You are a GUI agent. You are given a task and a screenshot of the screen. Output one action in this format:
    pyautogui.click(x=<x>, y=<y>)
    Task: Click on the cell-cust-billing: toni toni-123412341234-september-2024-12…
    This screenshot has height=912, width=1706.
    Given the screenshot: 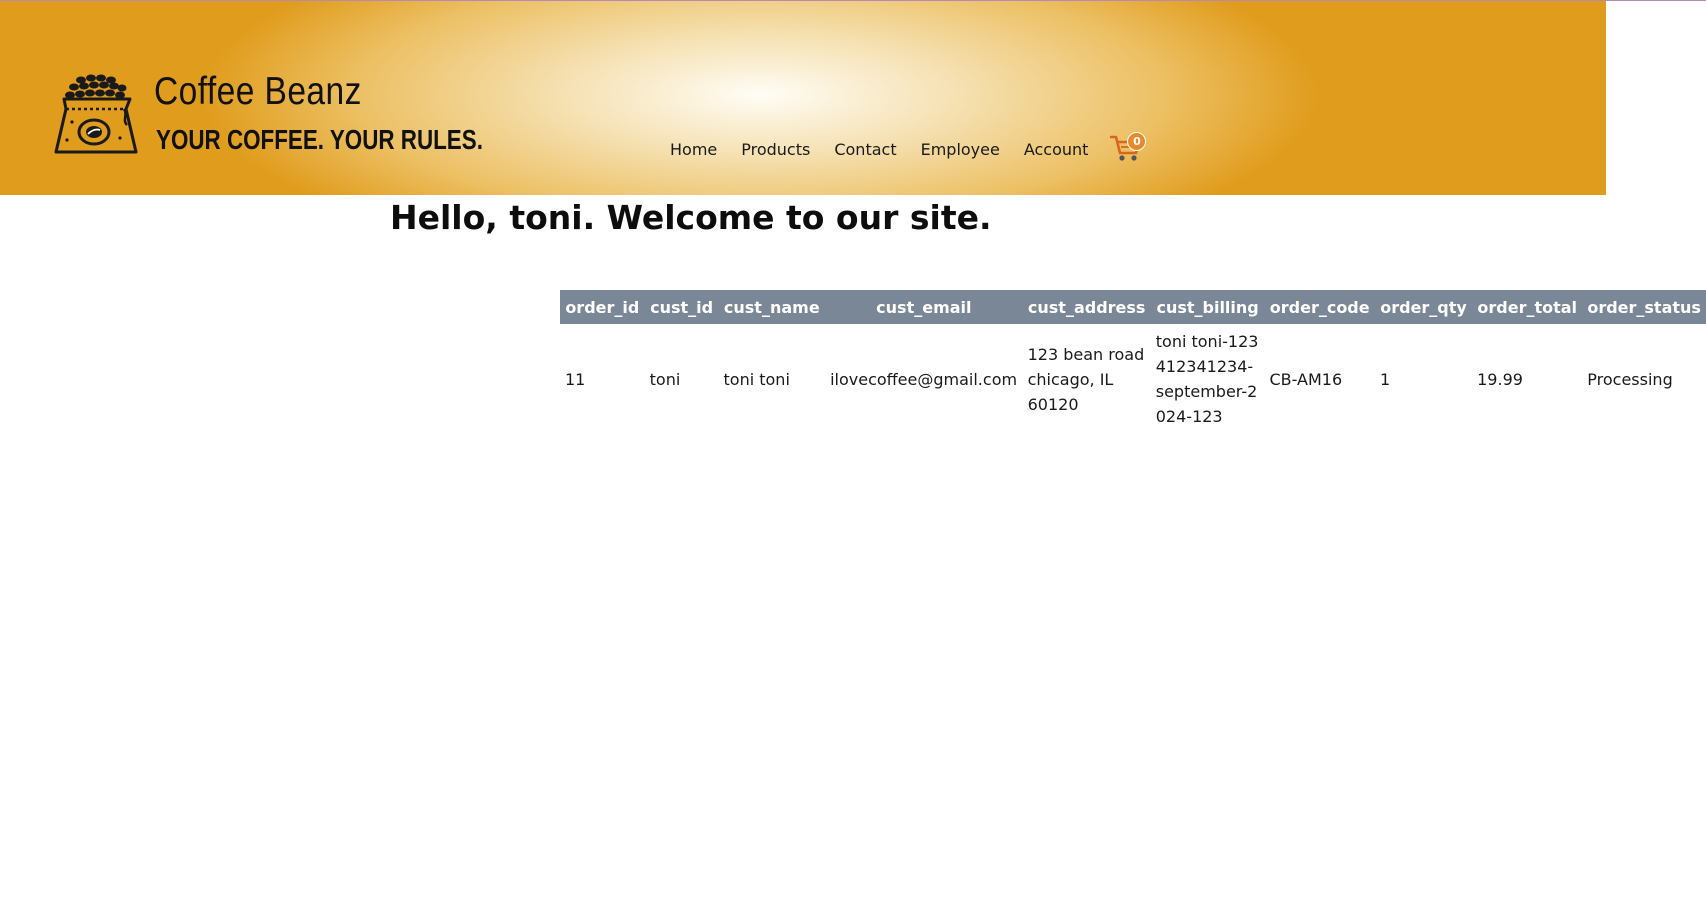 What is the action you would take?
    pyautogui.click(x=1207, y=379)
    